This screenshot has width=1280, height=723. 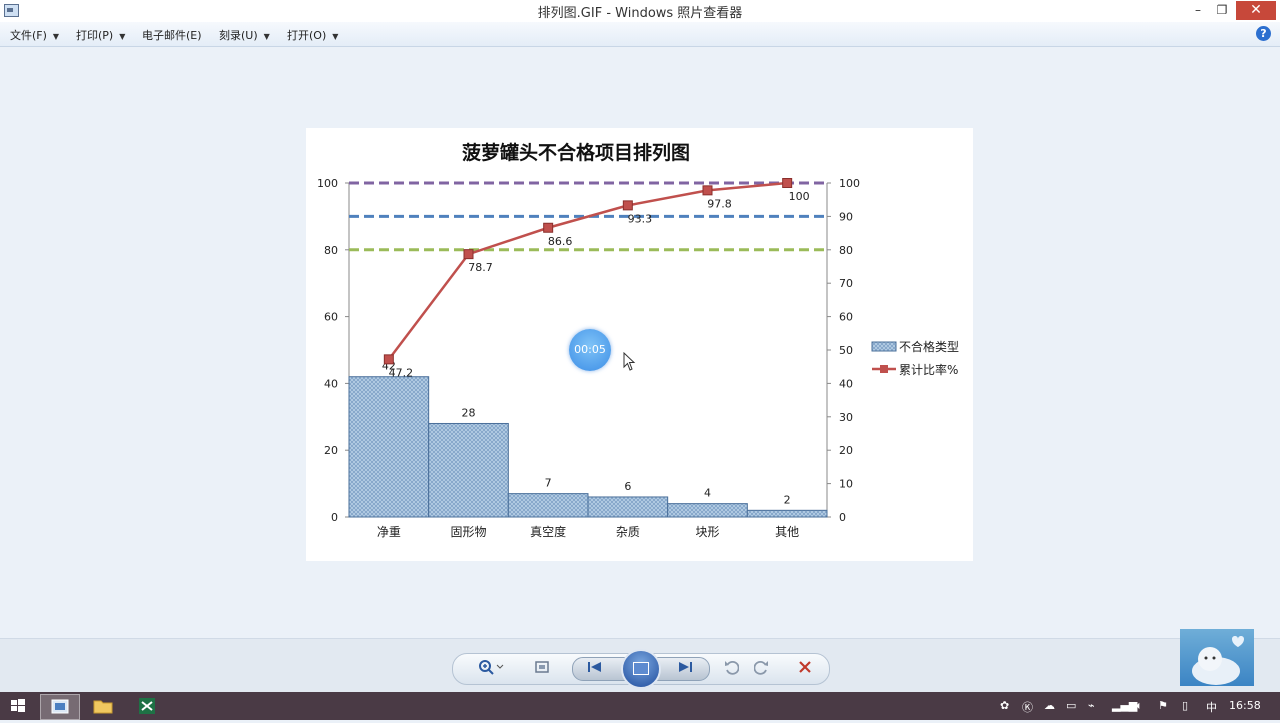 What do you see at coordinates (1217, 657) in the screenshot?
I see `desktop-gadget-image` at bounding box center [1217, 657].